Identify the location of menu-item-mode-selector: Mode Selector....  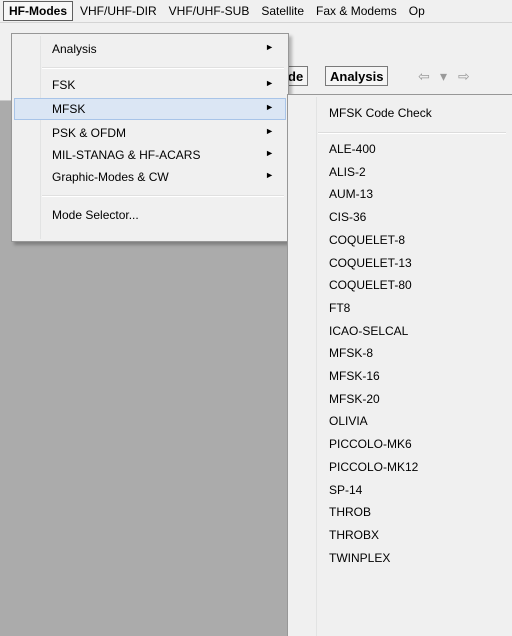
(150, 215).